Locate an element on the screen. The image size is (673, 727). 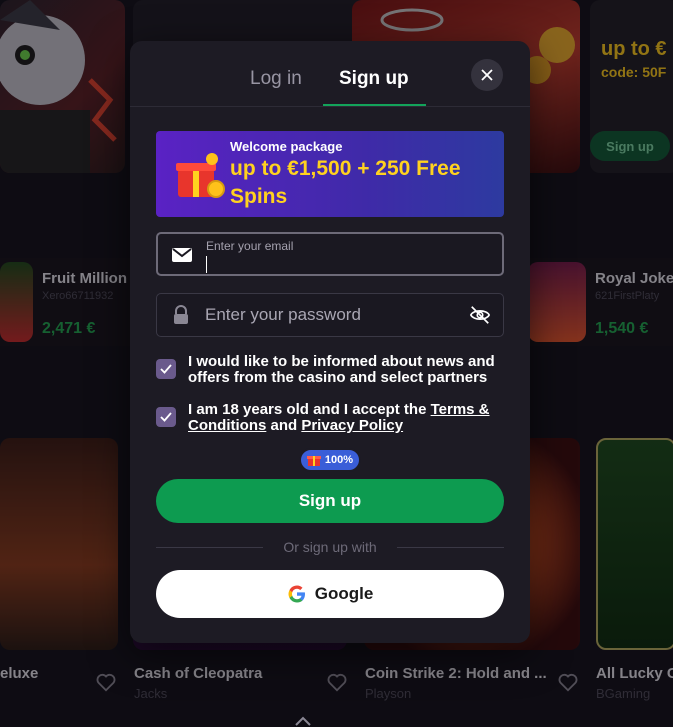
eye-off-icon is located at coordinates (480, 315).